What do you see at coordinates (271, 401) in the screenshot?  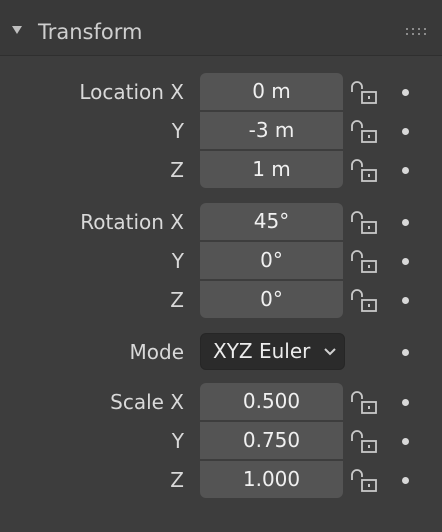 I see `scale-x-field: 0.500` at bounding box center [271, 401].